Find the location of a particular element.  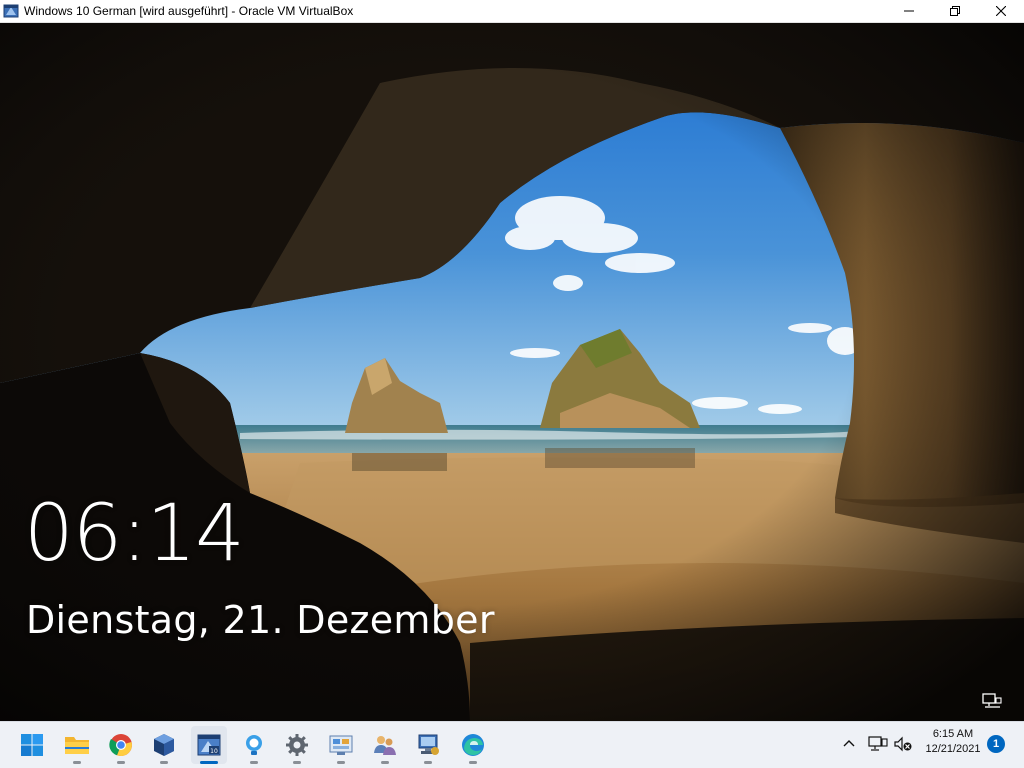

close-button is located at coordinates (1001, 11).